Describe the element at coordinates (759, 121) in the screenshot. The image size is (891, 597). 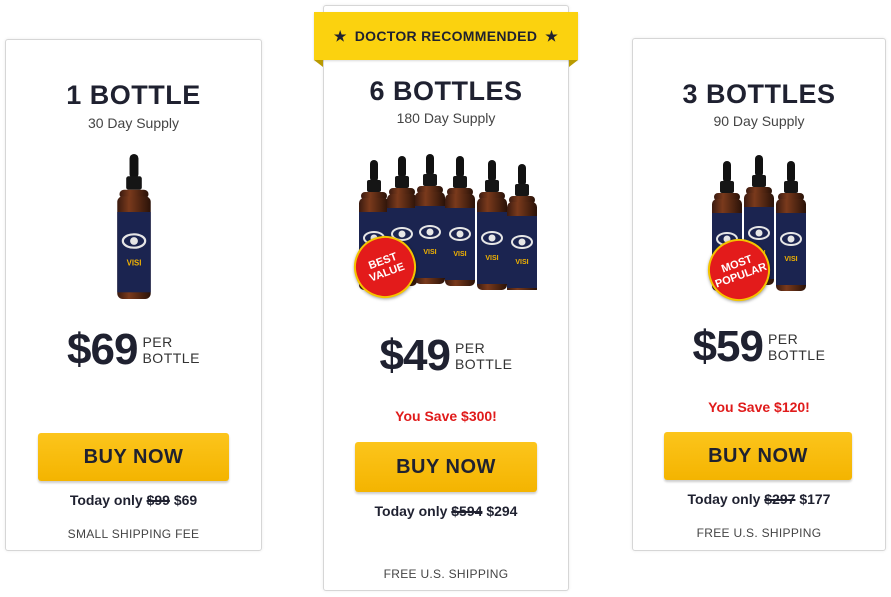
I see `card-supply: 90 Day Supply` at that location.